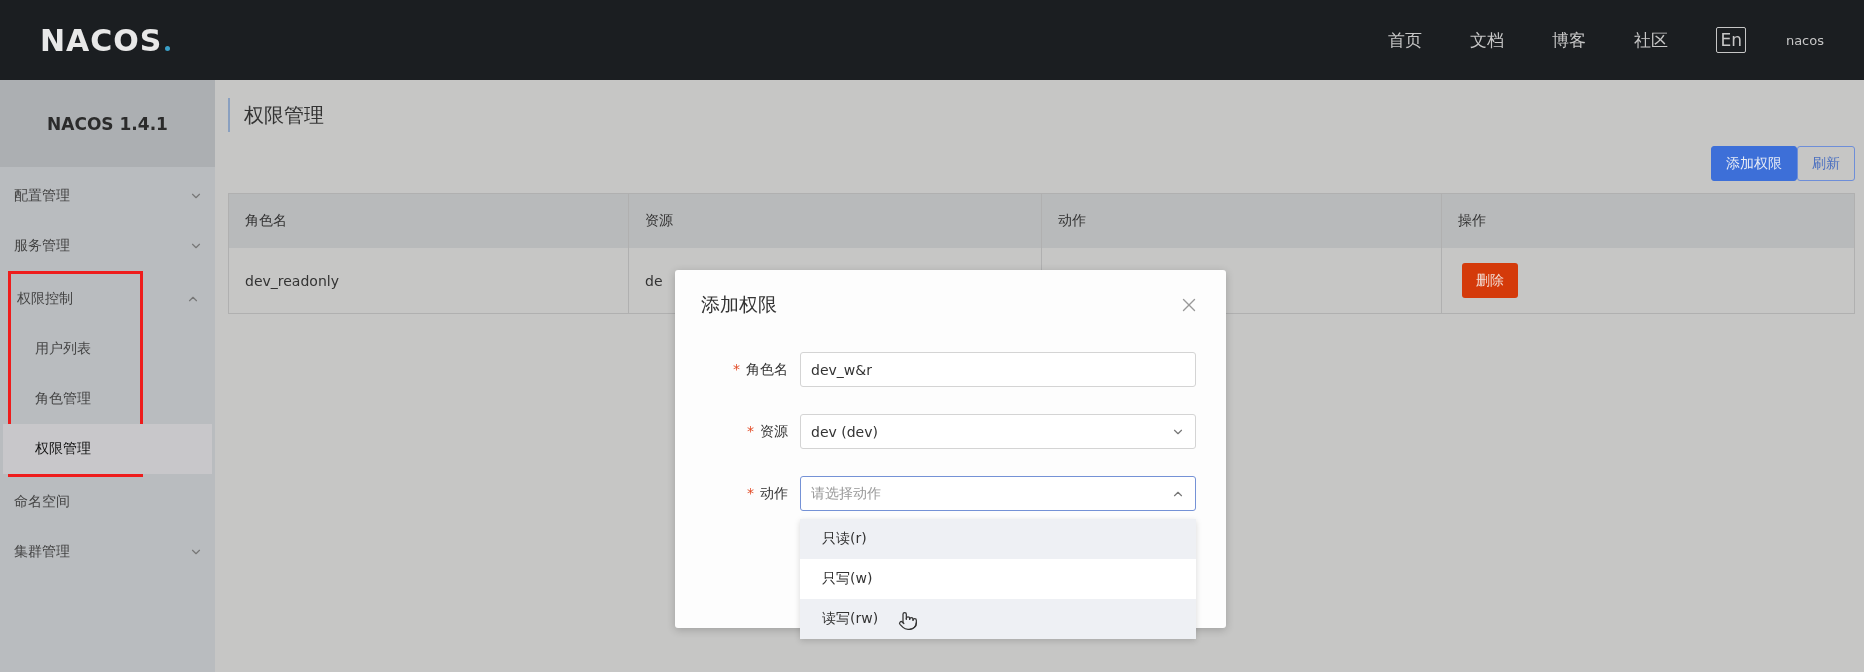 Image resolution: width=1864 pixels, height=672 pixels. I want to click on sidebar-item: 权限控制, so click(107, 299).